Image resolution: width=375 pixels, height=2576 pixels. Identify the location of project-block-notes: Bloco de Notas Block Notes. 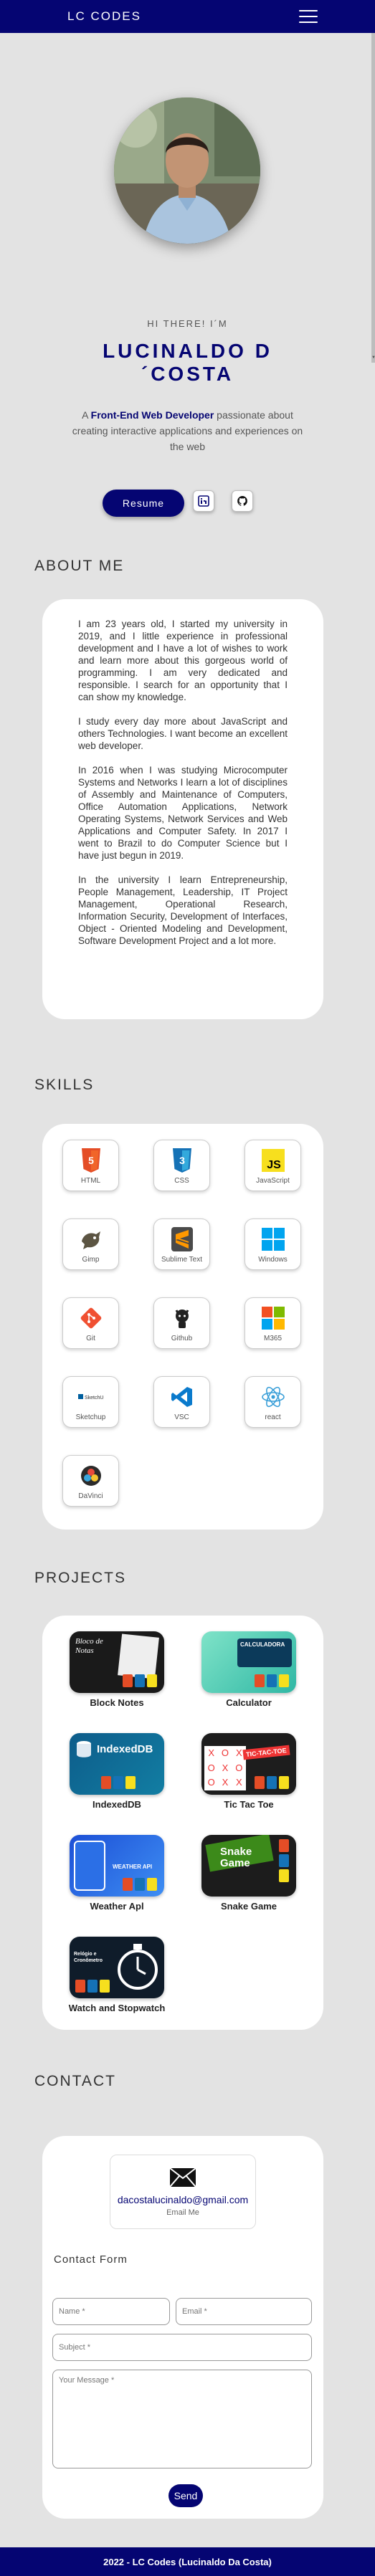
(117, 1669).